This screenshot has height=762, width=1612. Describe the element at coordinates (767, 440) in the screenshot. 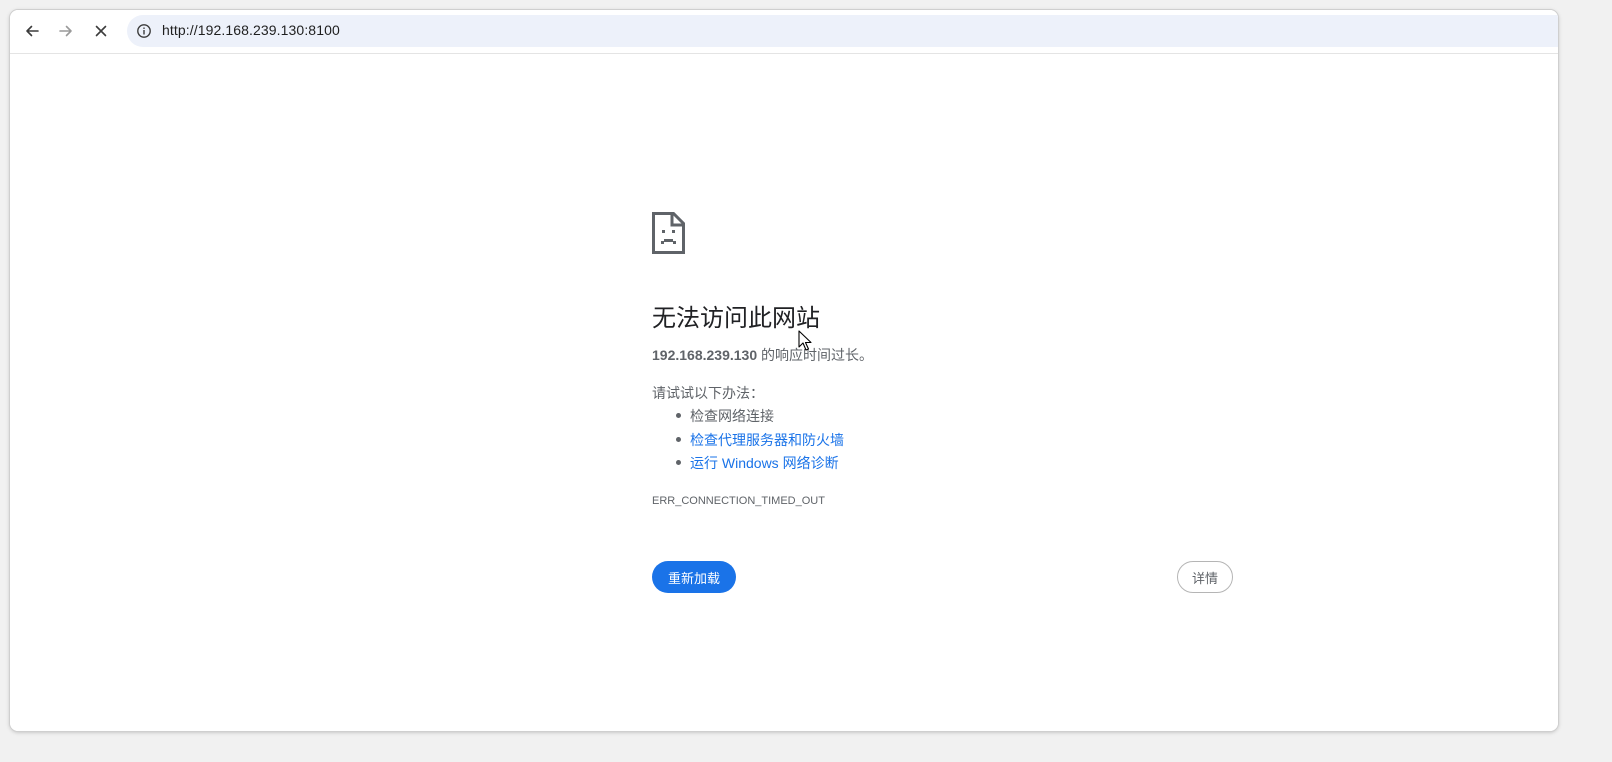

I see `check-proxy-firewall-link: 检查代理服务器和防火墙` at that location.